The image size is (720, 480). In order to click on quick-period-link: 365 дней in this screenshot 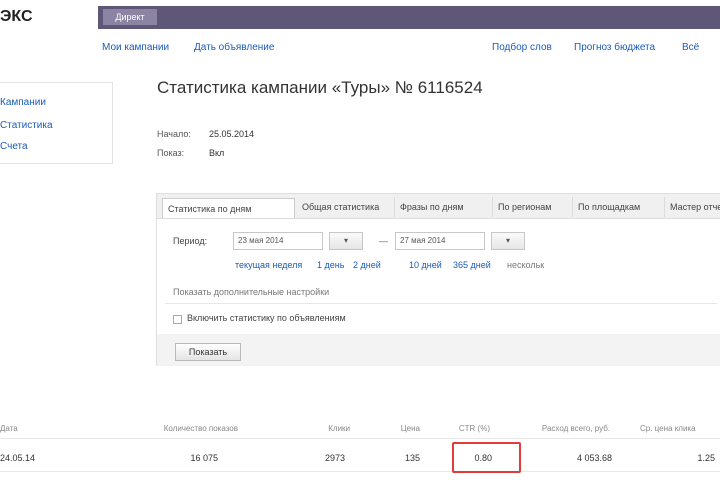, I will do `click(472, 265)`.